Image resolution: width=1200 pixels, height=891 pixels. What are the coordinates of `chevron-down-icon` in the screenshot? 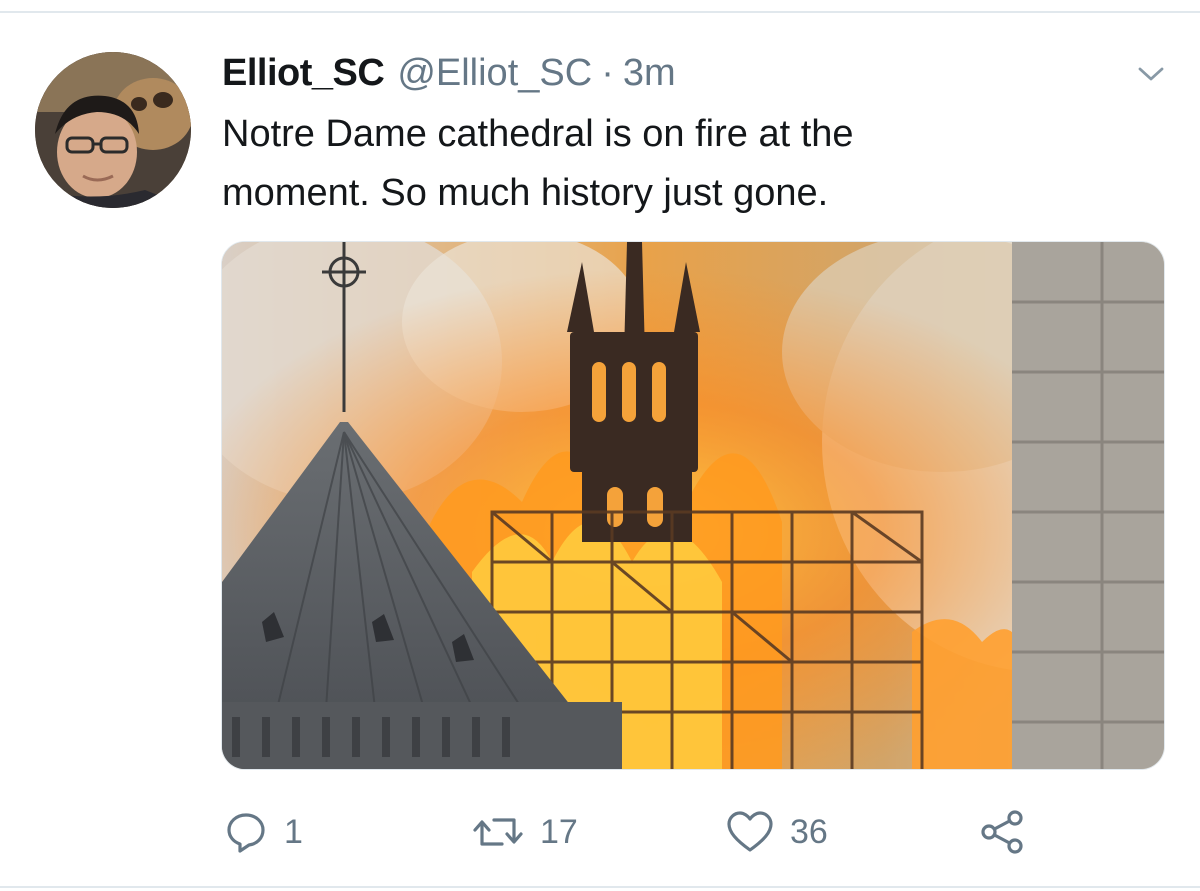 It's located at (1151, 74).